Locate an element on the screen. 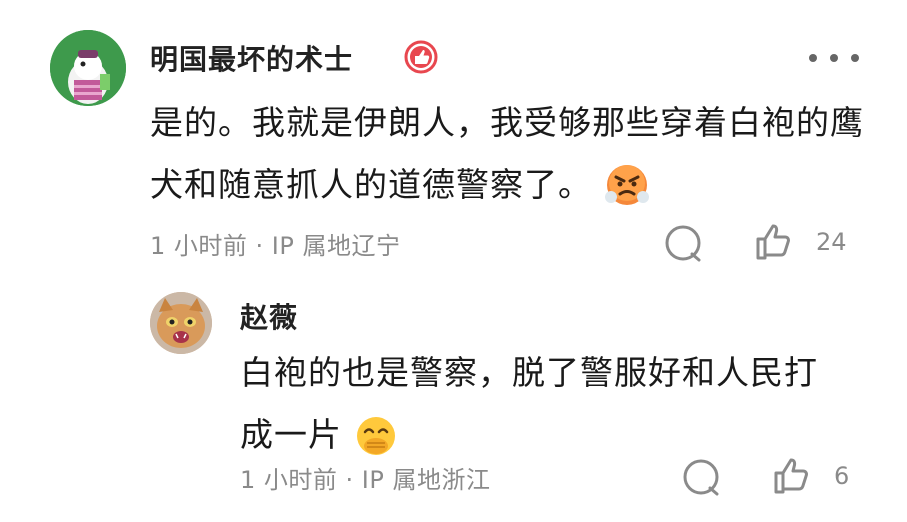 Image resolution: width=907 pixels, height=522 pixels. thumbs-up-badge-icon is located at coordinates (421, 57).